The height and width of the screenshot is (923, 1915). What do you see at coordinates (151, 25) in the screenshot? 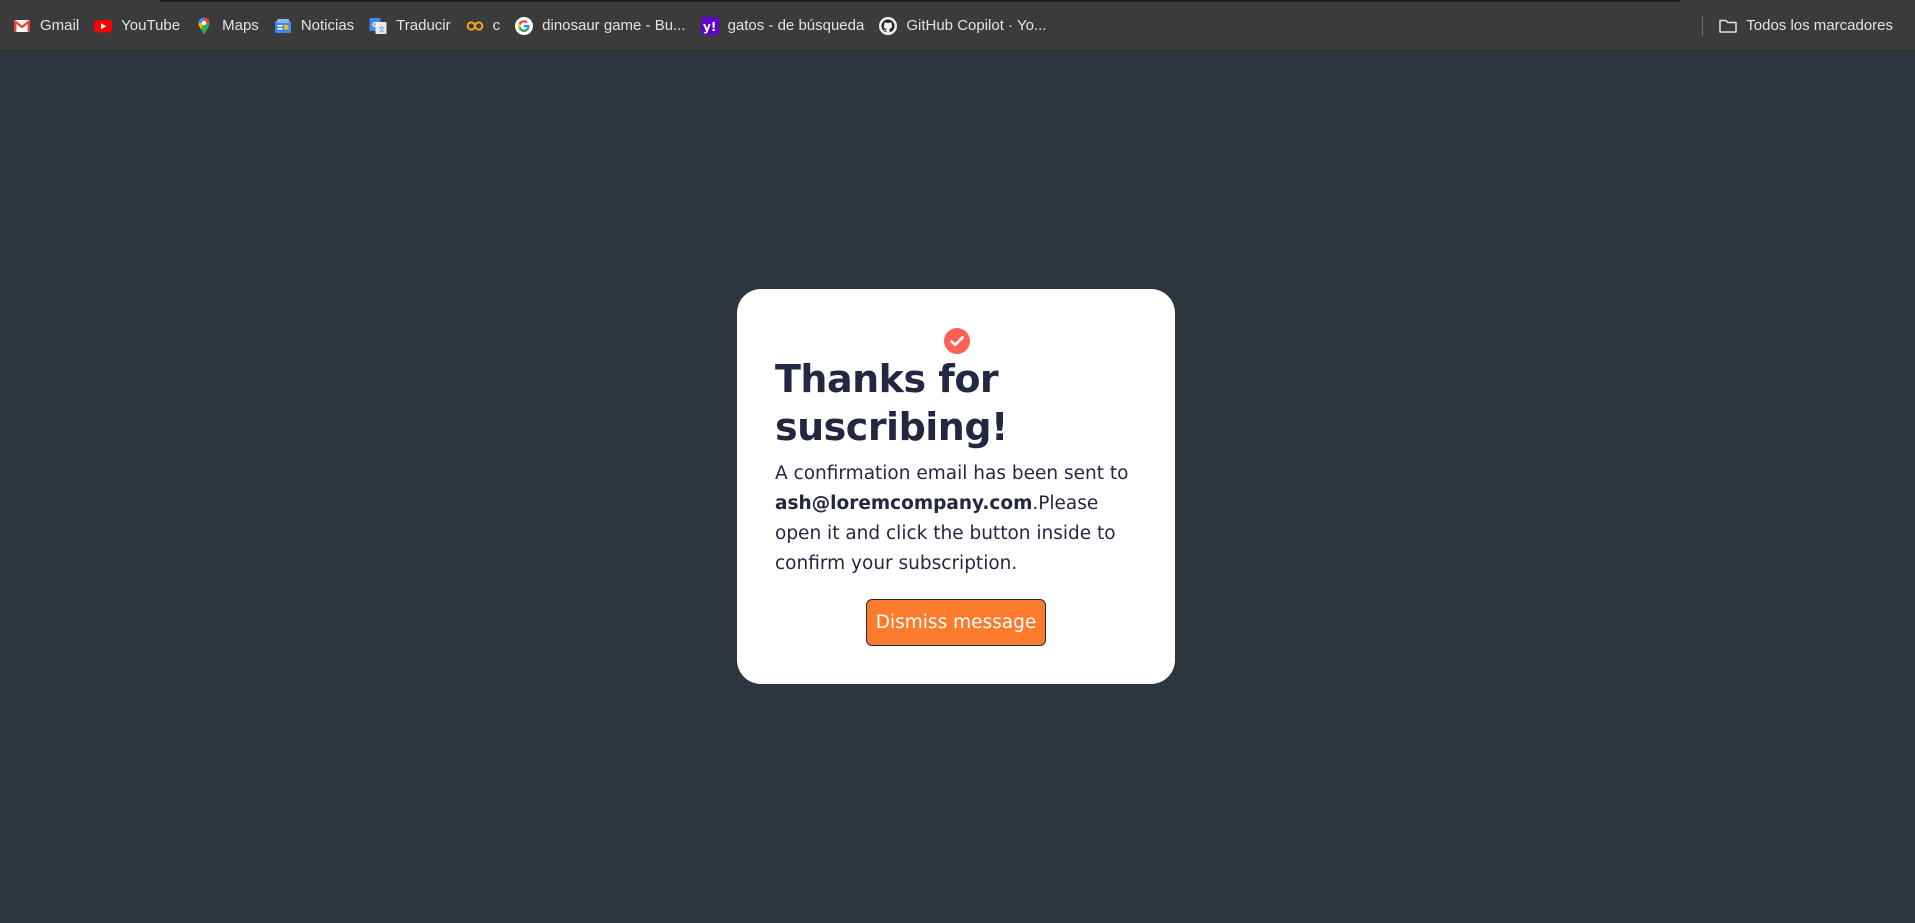
I see `bookmark-label: YouTube` at bounding box center [151, 25].